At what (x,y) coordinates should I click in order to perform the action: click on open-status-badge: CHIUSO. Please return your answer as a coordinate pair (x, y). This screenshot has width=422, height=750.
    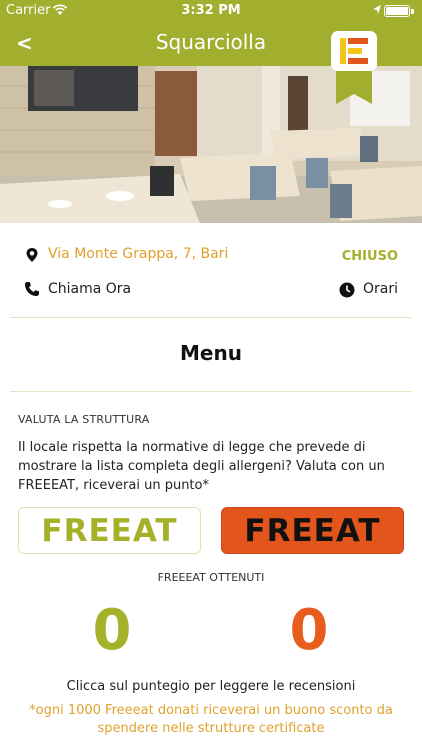
    Looking at the image, I should click on (369, 256).